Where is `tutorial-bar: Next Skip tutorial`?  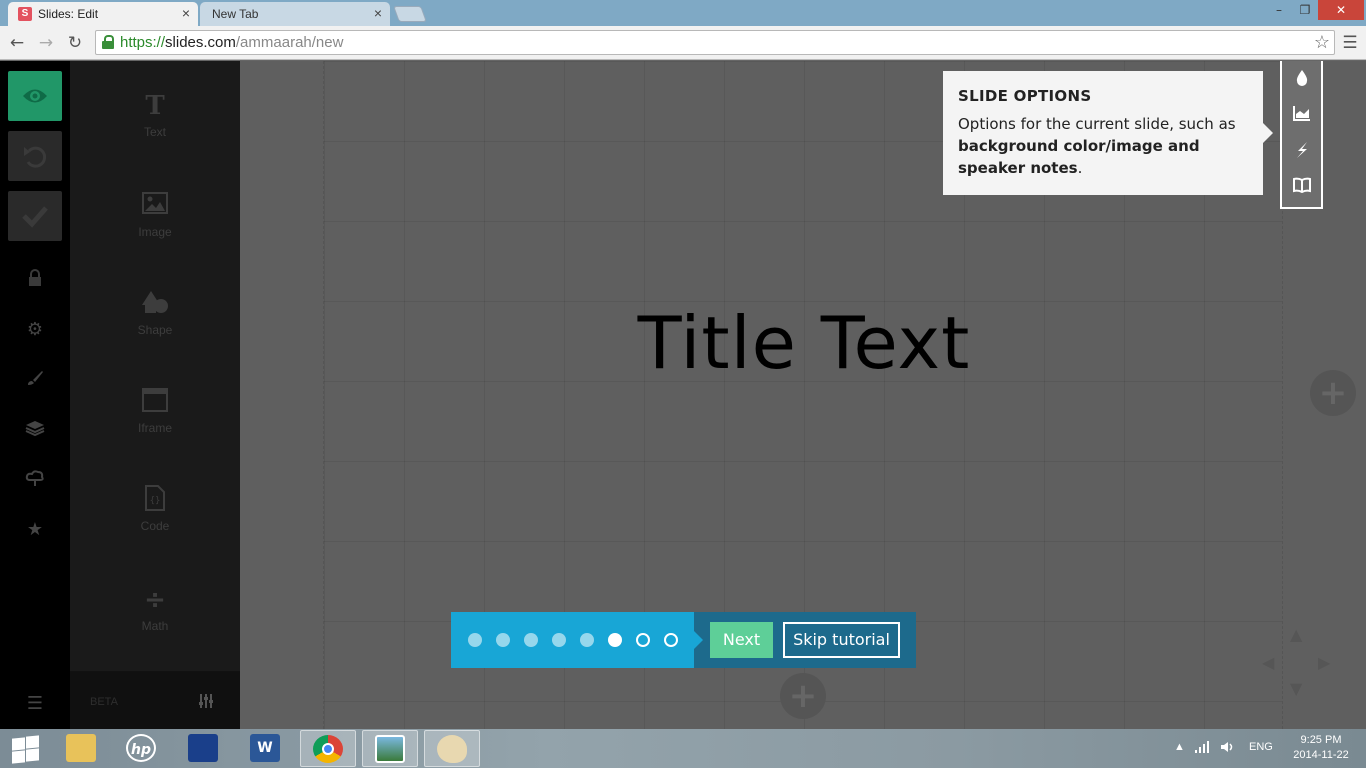
tutorial-bar: Next Skip tutorial is located at coordinates (683, 640).